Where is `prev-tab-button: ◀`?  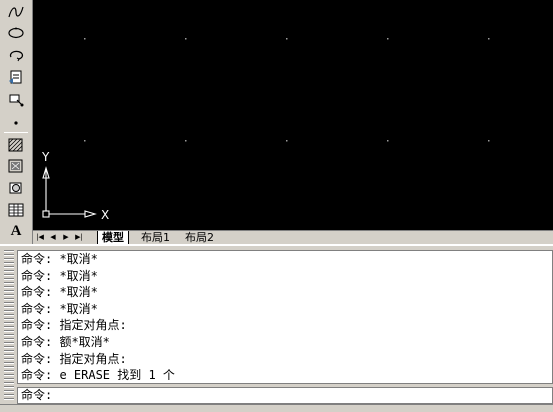
prev-tab-button: ◀ is located at coordinates (53, 237).